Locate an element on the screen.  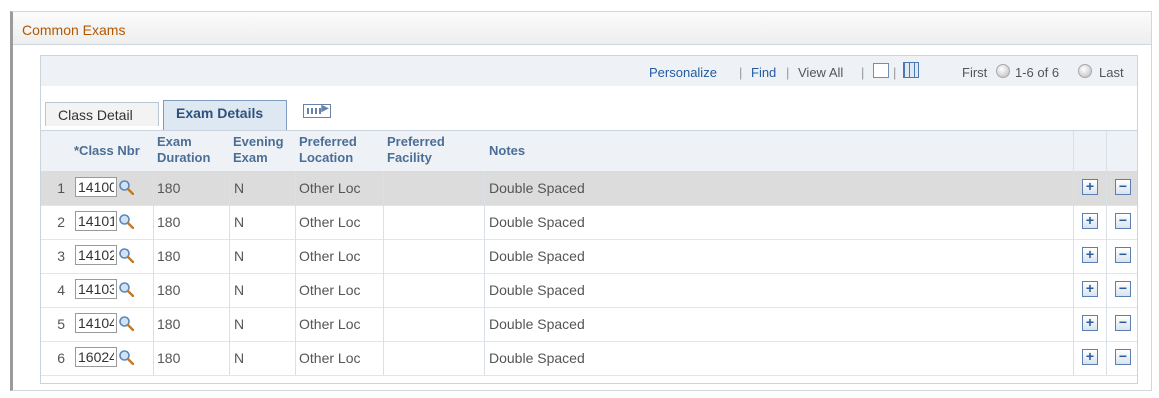
col-class-nbr: *Class Nbr is located at coordinates (107, 151).